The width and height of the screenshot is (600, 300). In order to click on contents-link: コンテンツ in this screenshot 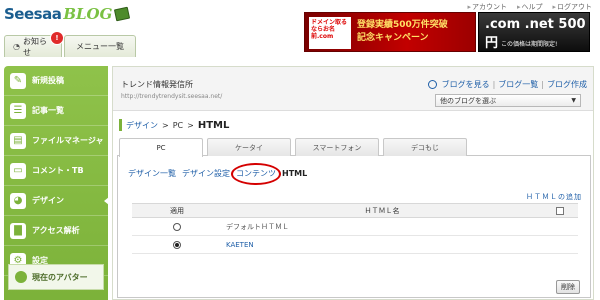, I will do `click(256, 174)`.